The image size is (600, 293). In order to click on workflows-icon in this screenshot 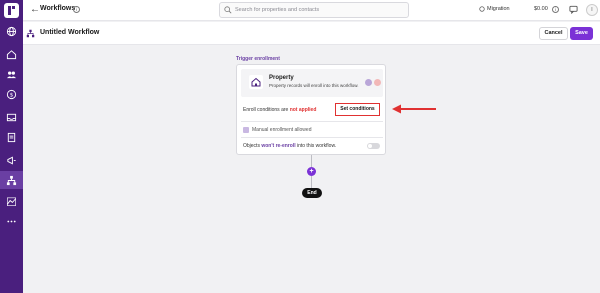, I will do `click(11, 180)`.